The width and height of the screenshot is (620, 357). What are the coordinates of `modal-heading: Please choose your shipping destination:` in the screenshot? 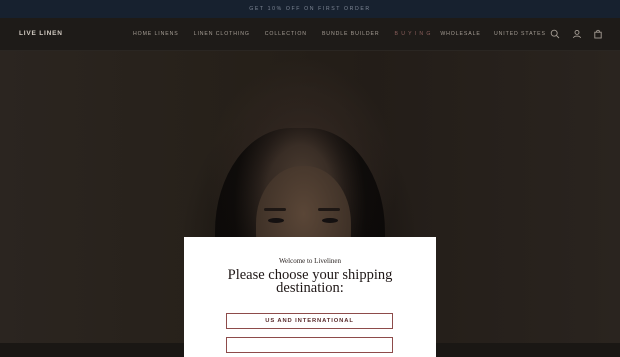 It's located at (310, 282).